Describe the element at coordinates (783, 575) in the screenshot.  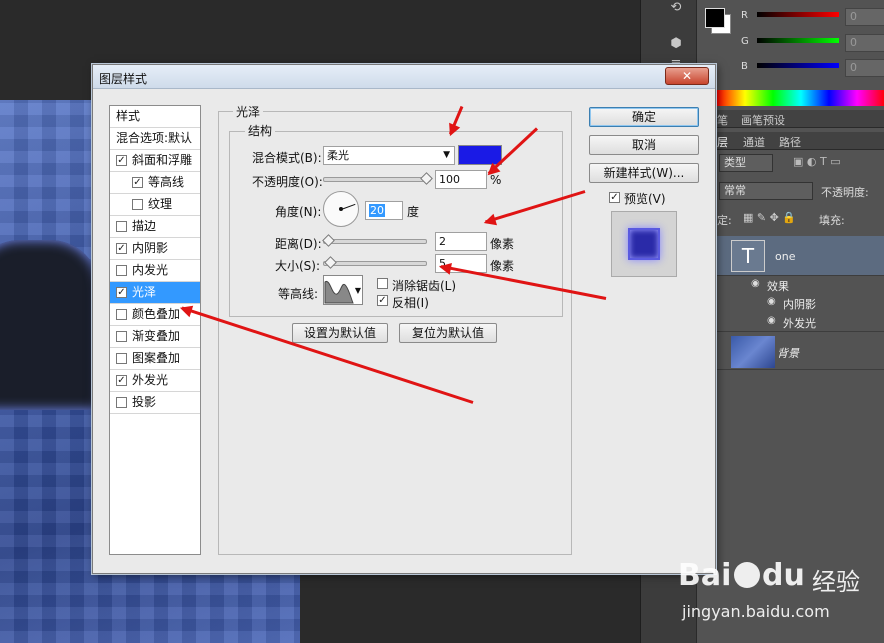
I see `watermark-brand-2: du` at that location.